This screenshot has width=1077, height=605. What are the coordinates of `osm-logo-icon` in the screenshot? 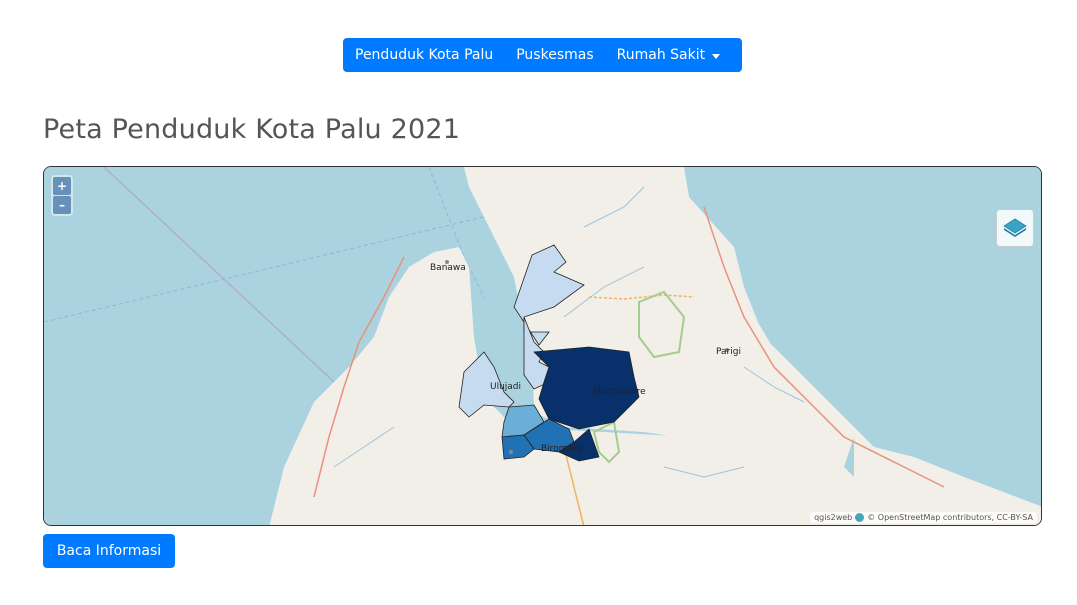 It's located at (860, 517).